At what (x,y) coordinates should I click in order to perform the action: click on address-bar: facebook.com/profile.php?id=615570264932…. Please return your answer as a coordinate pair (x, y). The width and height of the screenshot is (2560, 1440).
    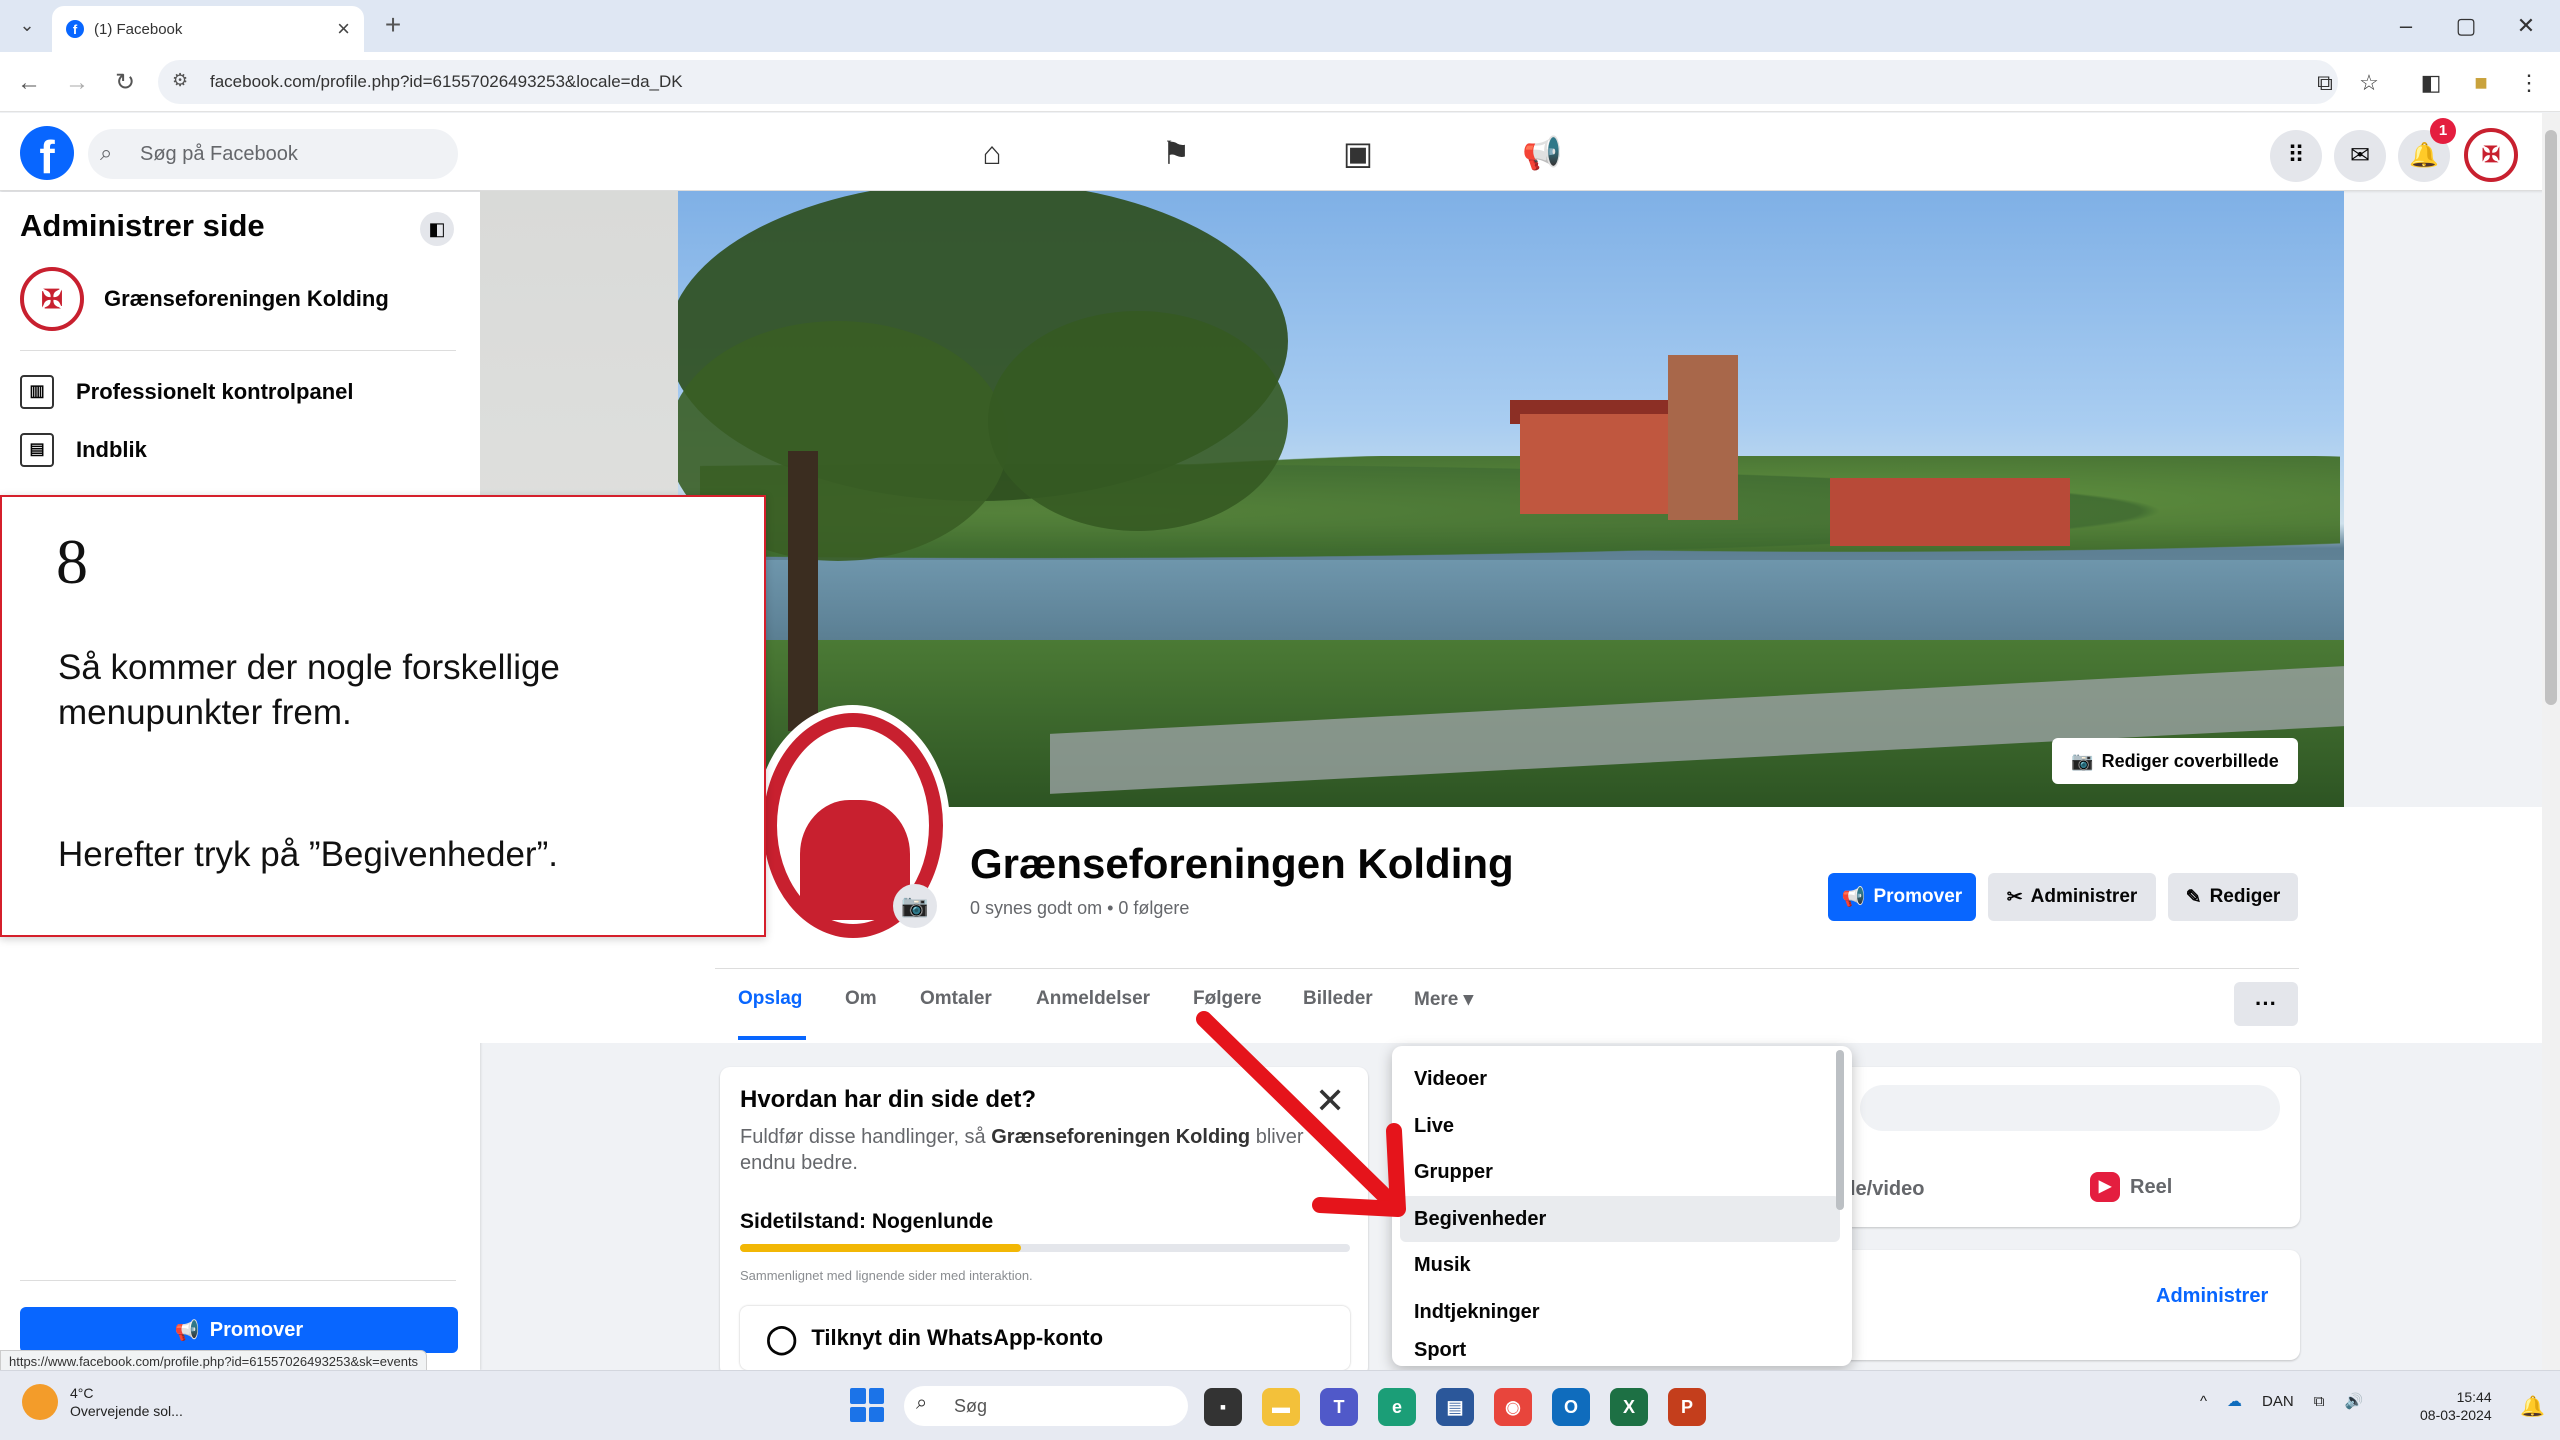
    Looking at the image, I should click on (1248, 82).